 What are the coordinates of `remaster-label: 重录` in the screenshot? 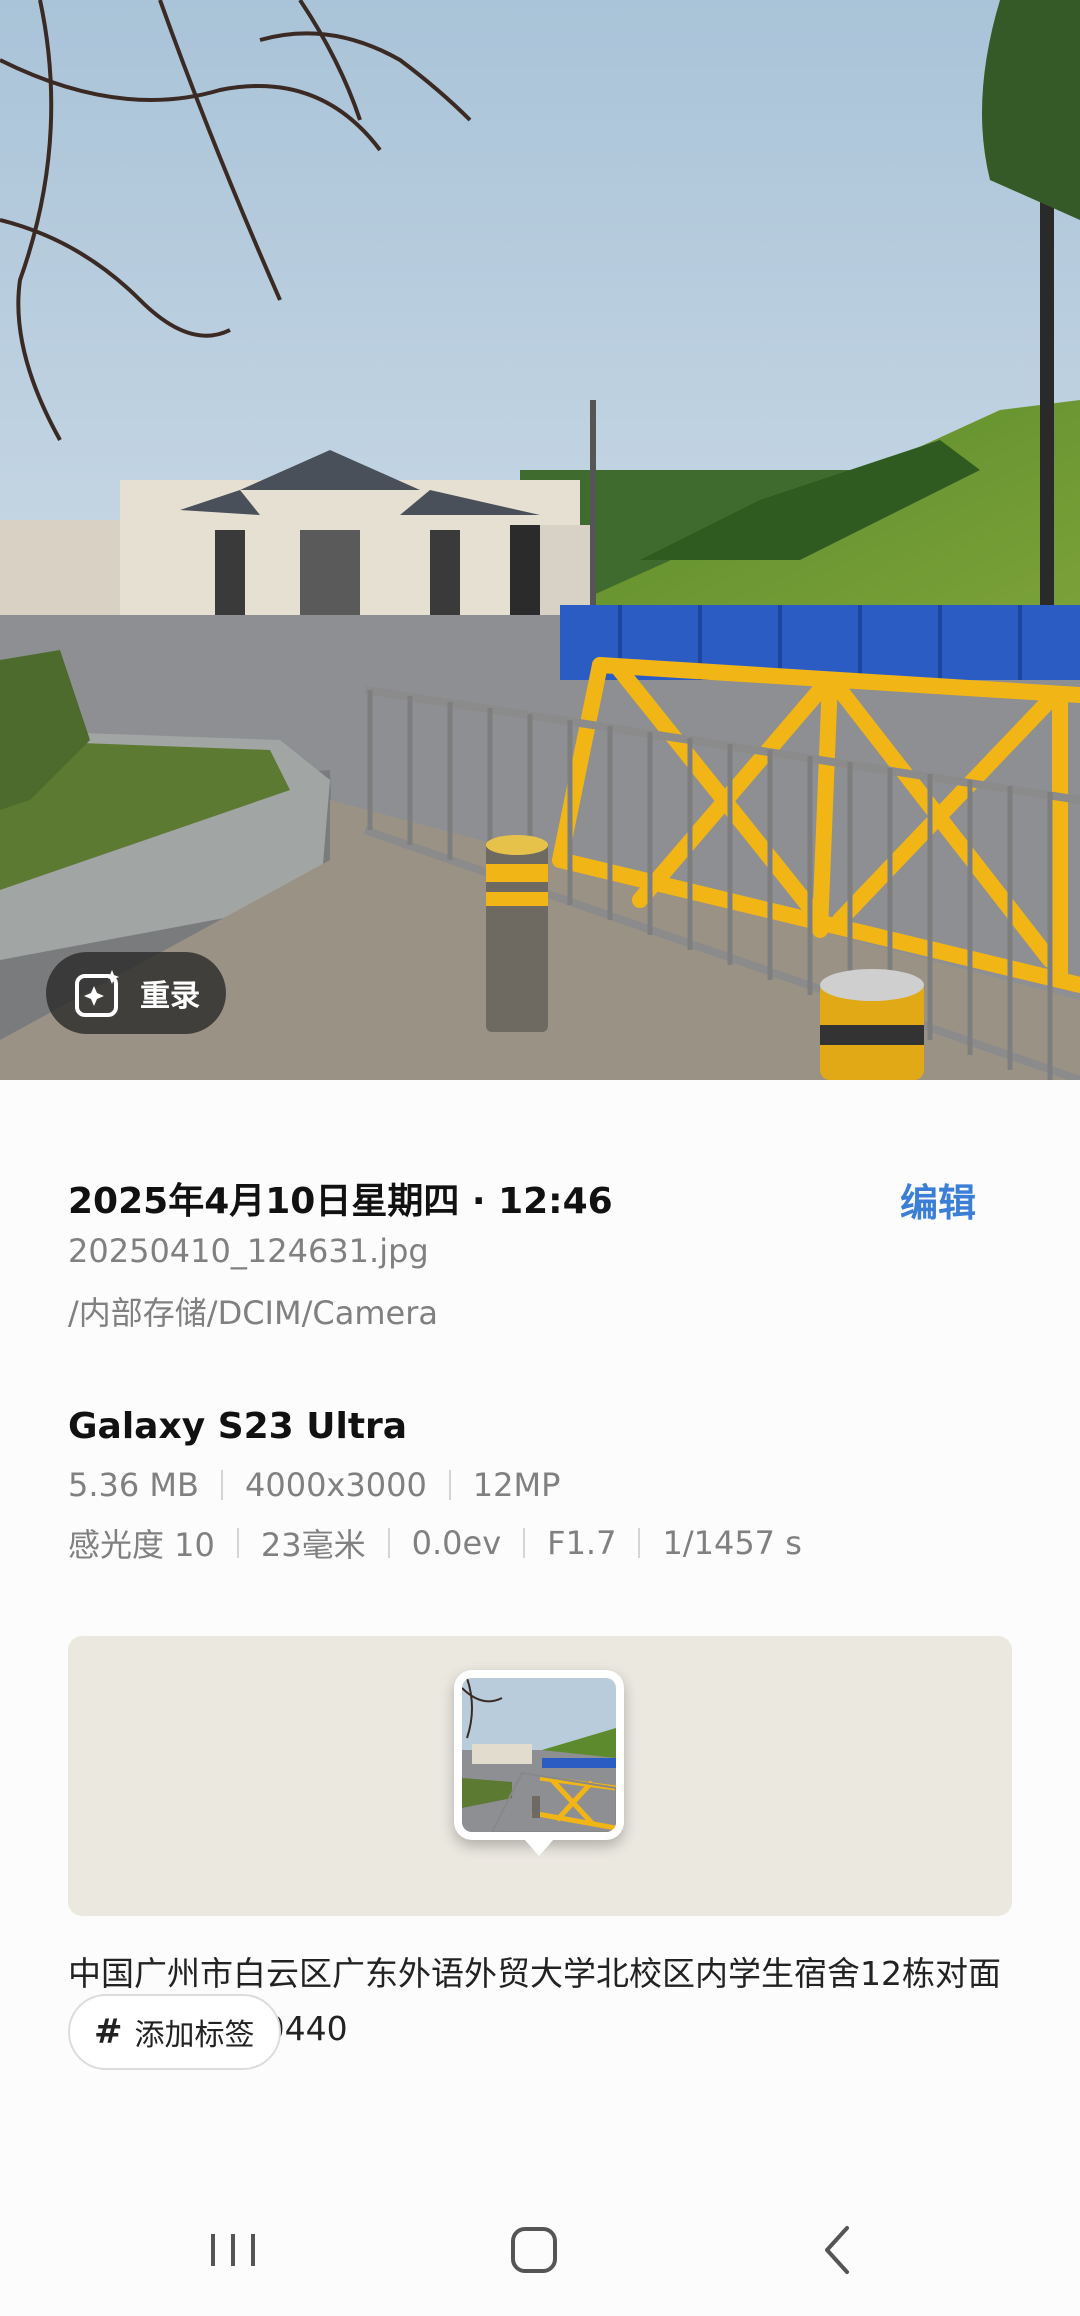 It's located at (170, 996).